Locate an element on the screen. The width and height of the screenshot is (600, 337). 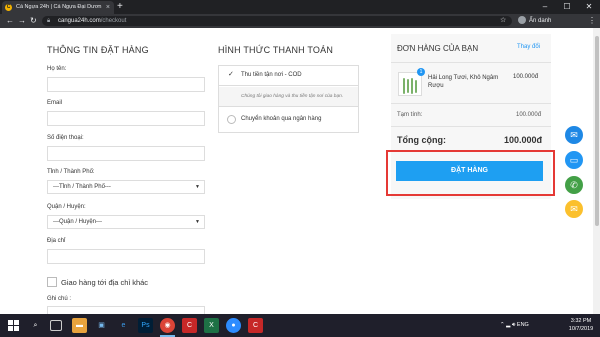
total-label: Tổng cộng: is located at coordinates (421, 140).